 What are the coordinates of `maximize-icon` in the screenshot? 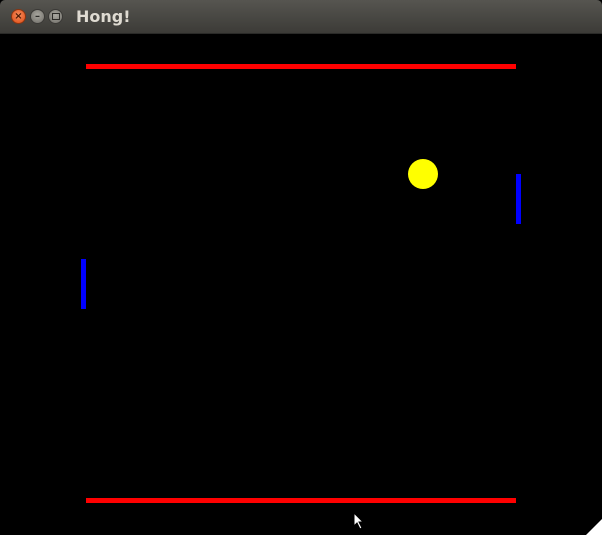 It's located at (55, 16).